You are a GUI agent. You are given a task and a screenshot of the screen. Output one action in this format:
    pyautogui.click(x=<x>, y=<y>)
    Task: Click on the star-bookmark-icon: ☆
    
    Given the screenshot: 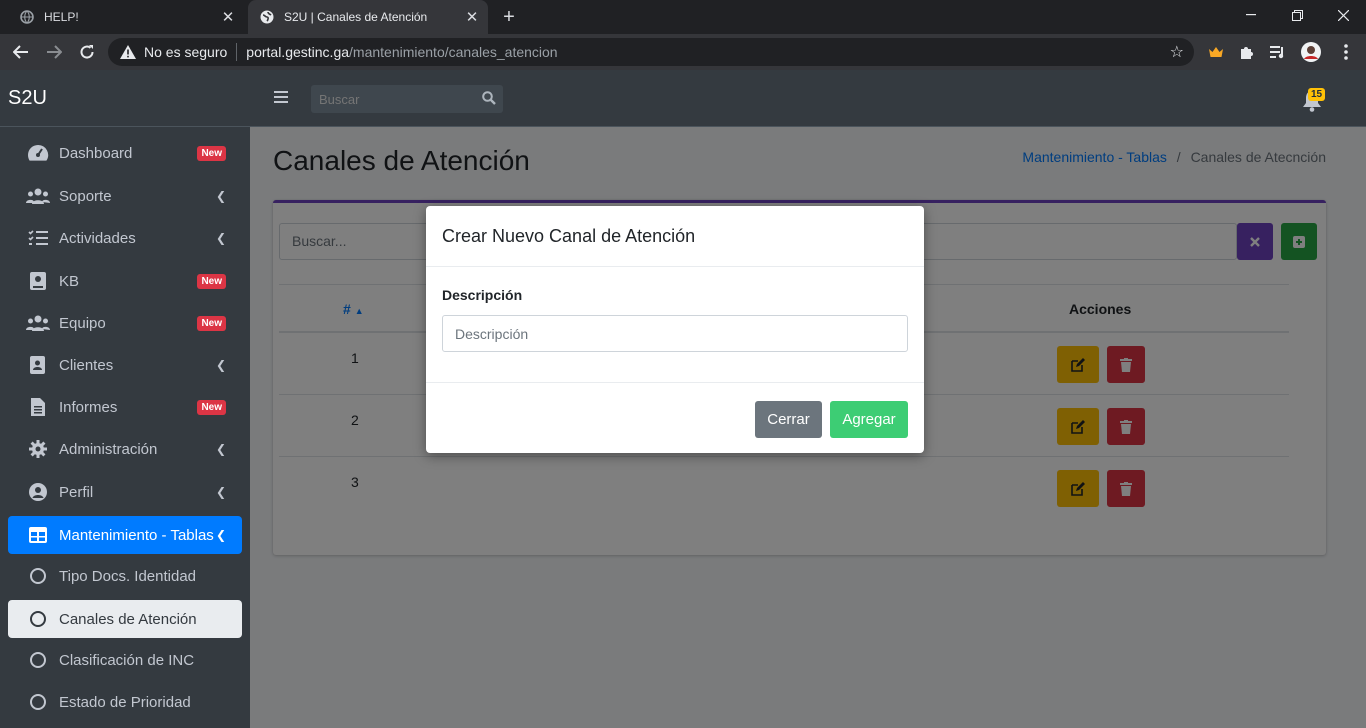 What is the action you would take?
    pyautogui.click(x=1177, y=52)
    